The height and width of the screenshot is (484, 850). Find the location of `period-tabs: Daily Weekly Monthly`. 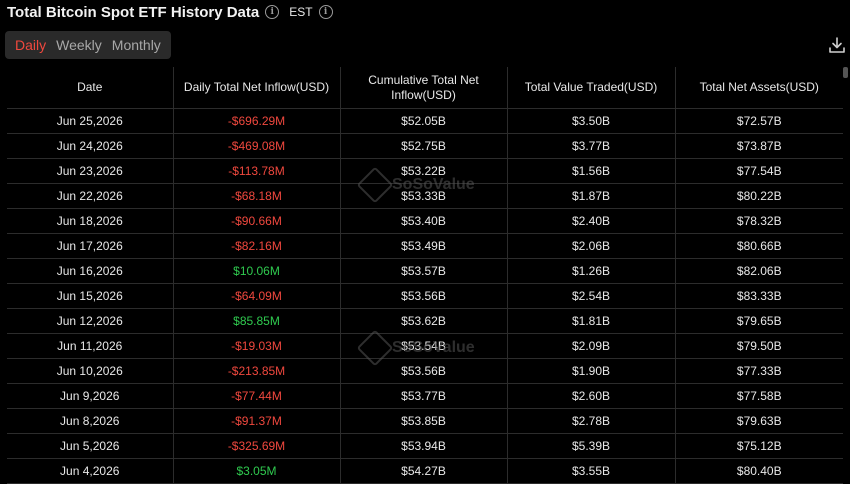

period-tabs: Daily Weekly Monthly is located at coordinates (88, 45).